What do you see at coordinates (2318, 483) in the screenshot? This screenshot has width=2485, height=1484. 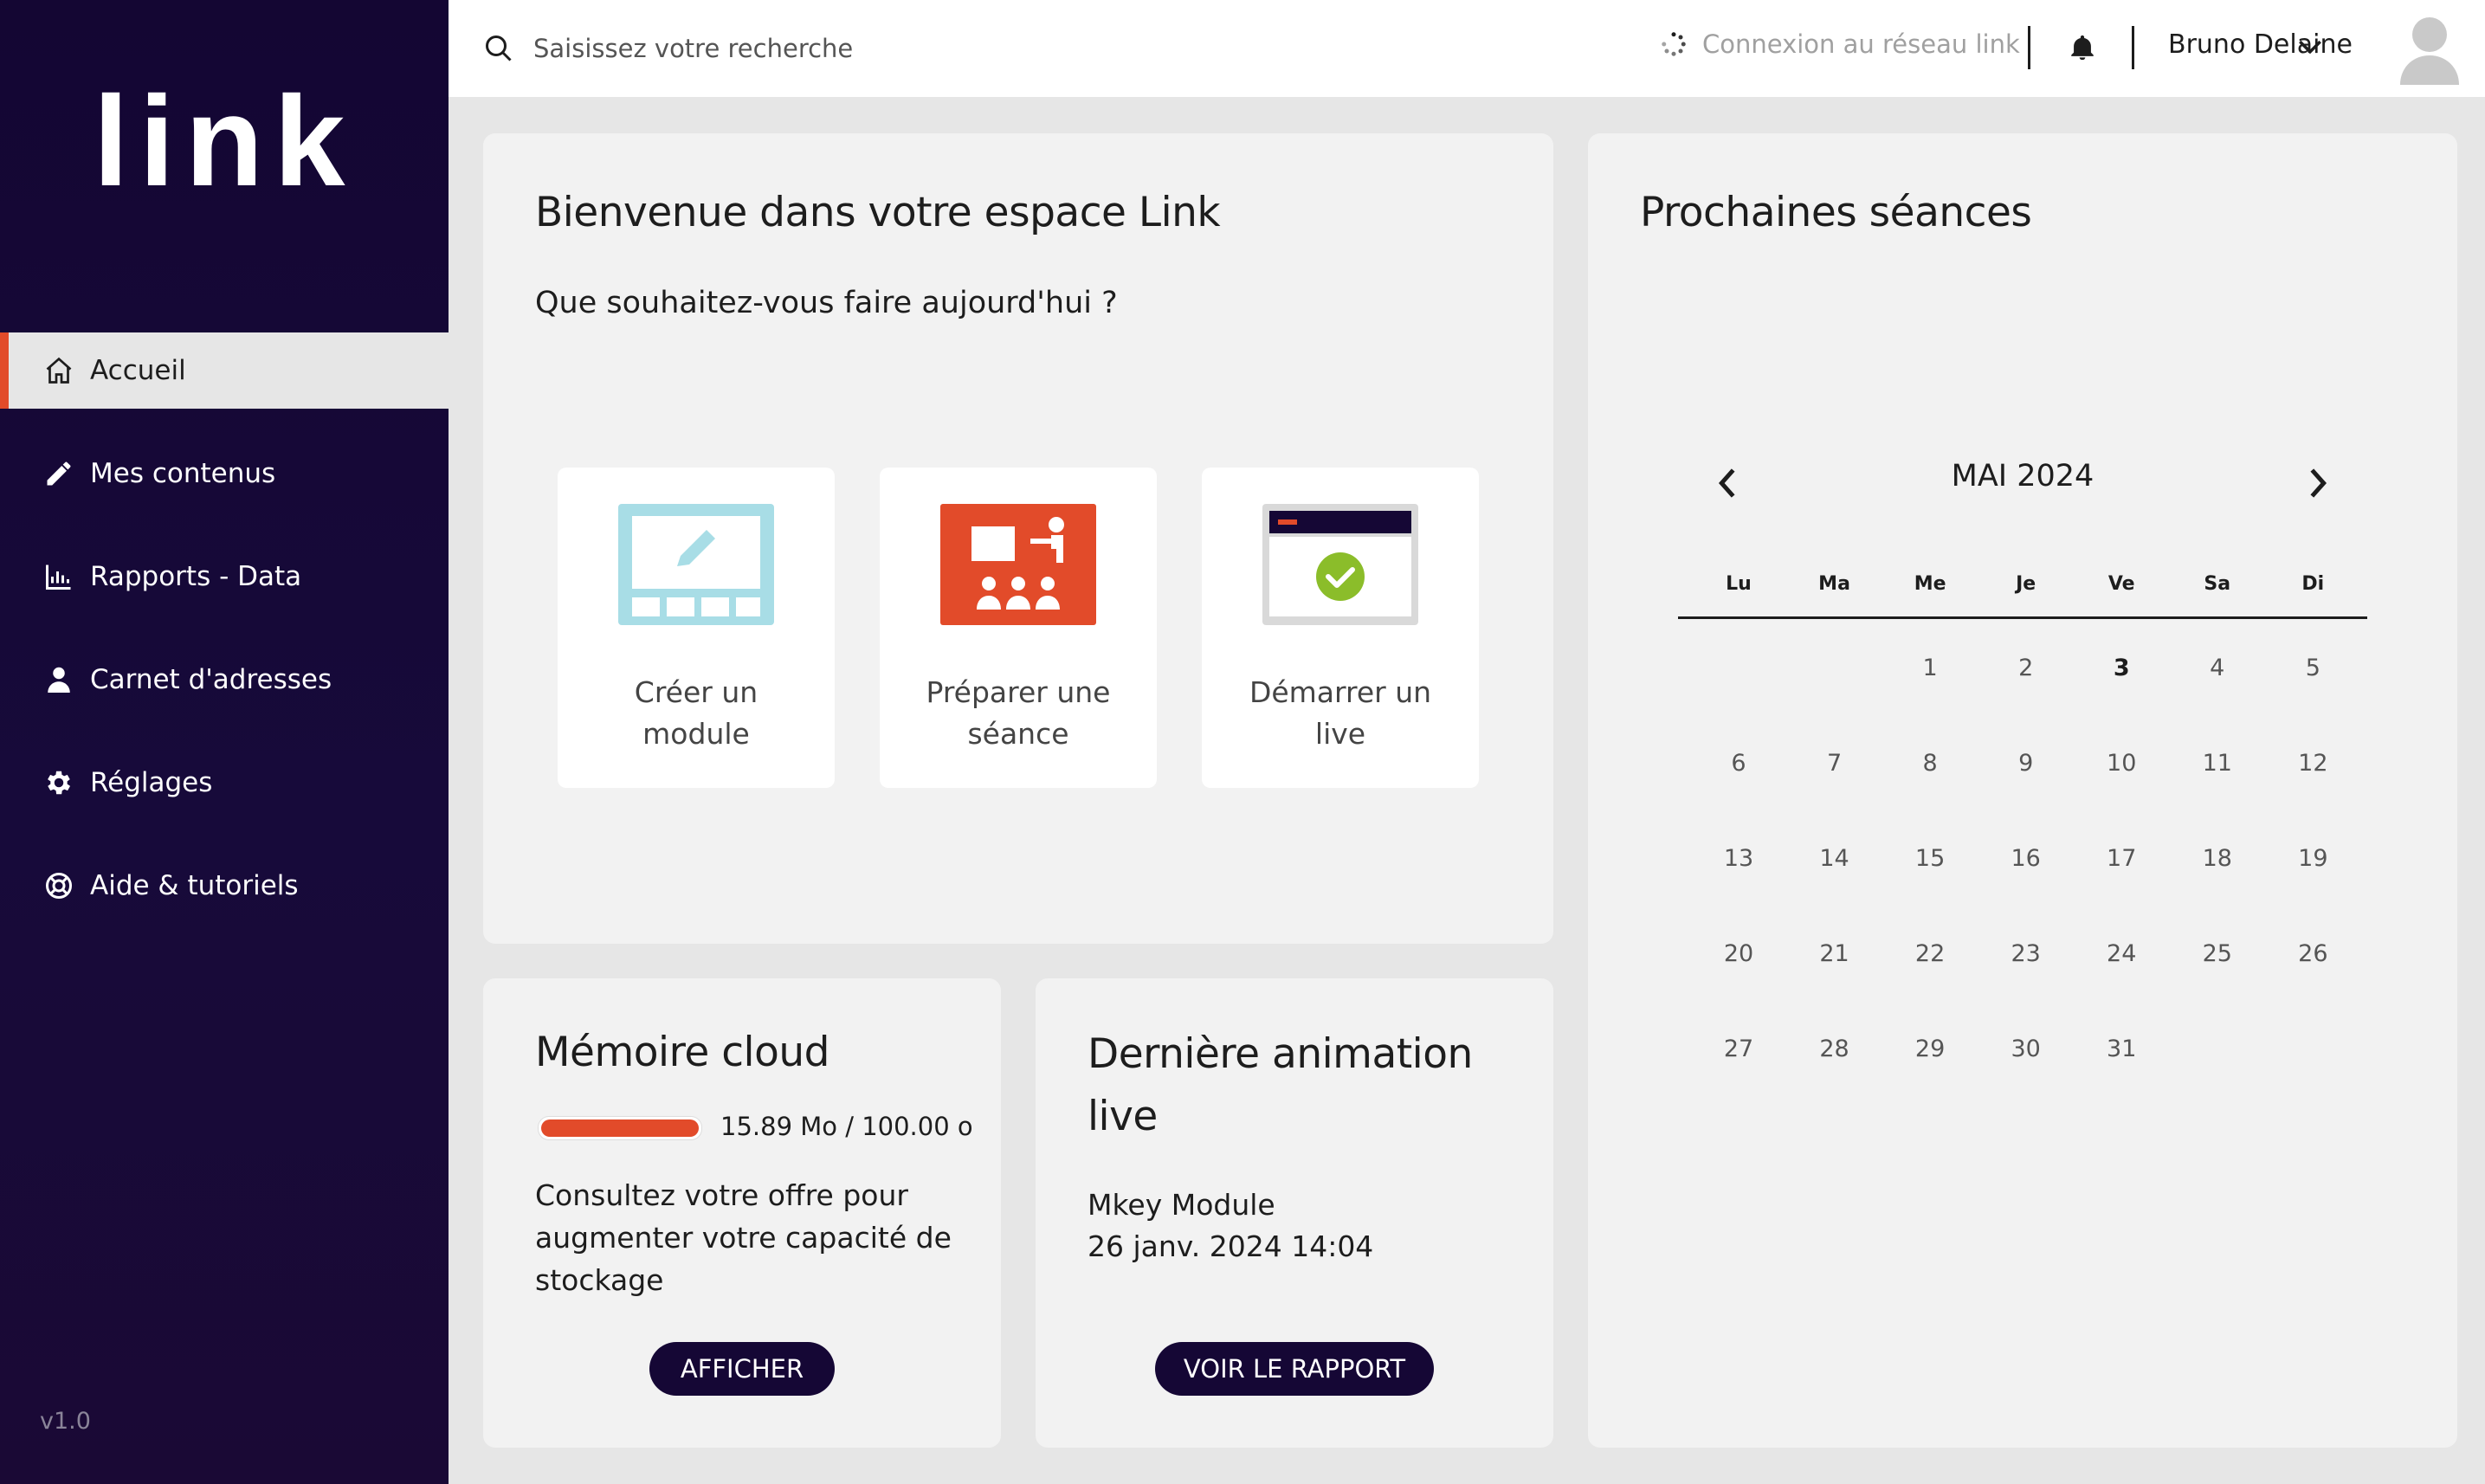 I see `chevron-right-icon` at bounding box center [2318, 483].